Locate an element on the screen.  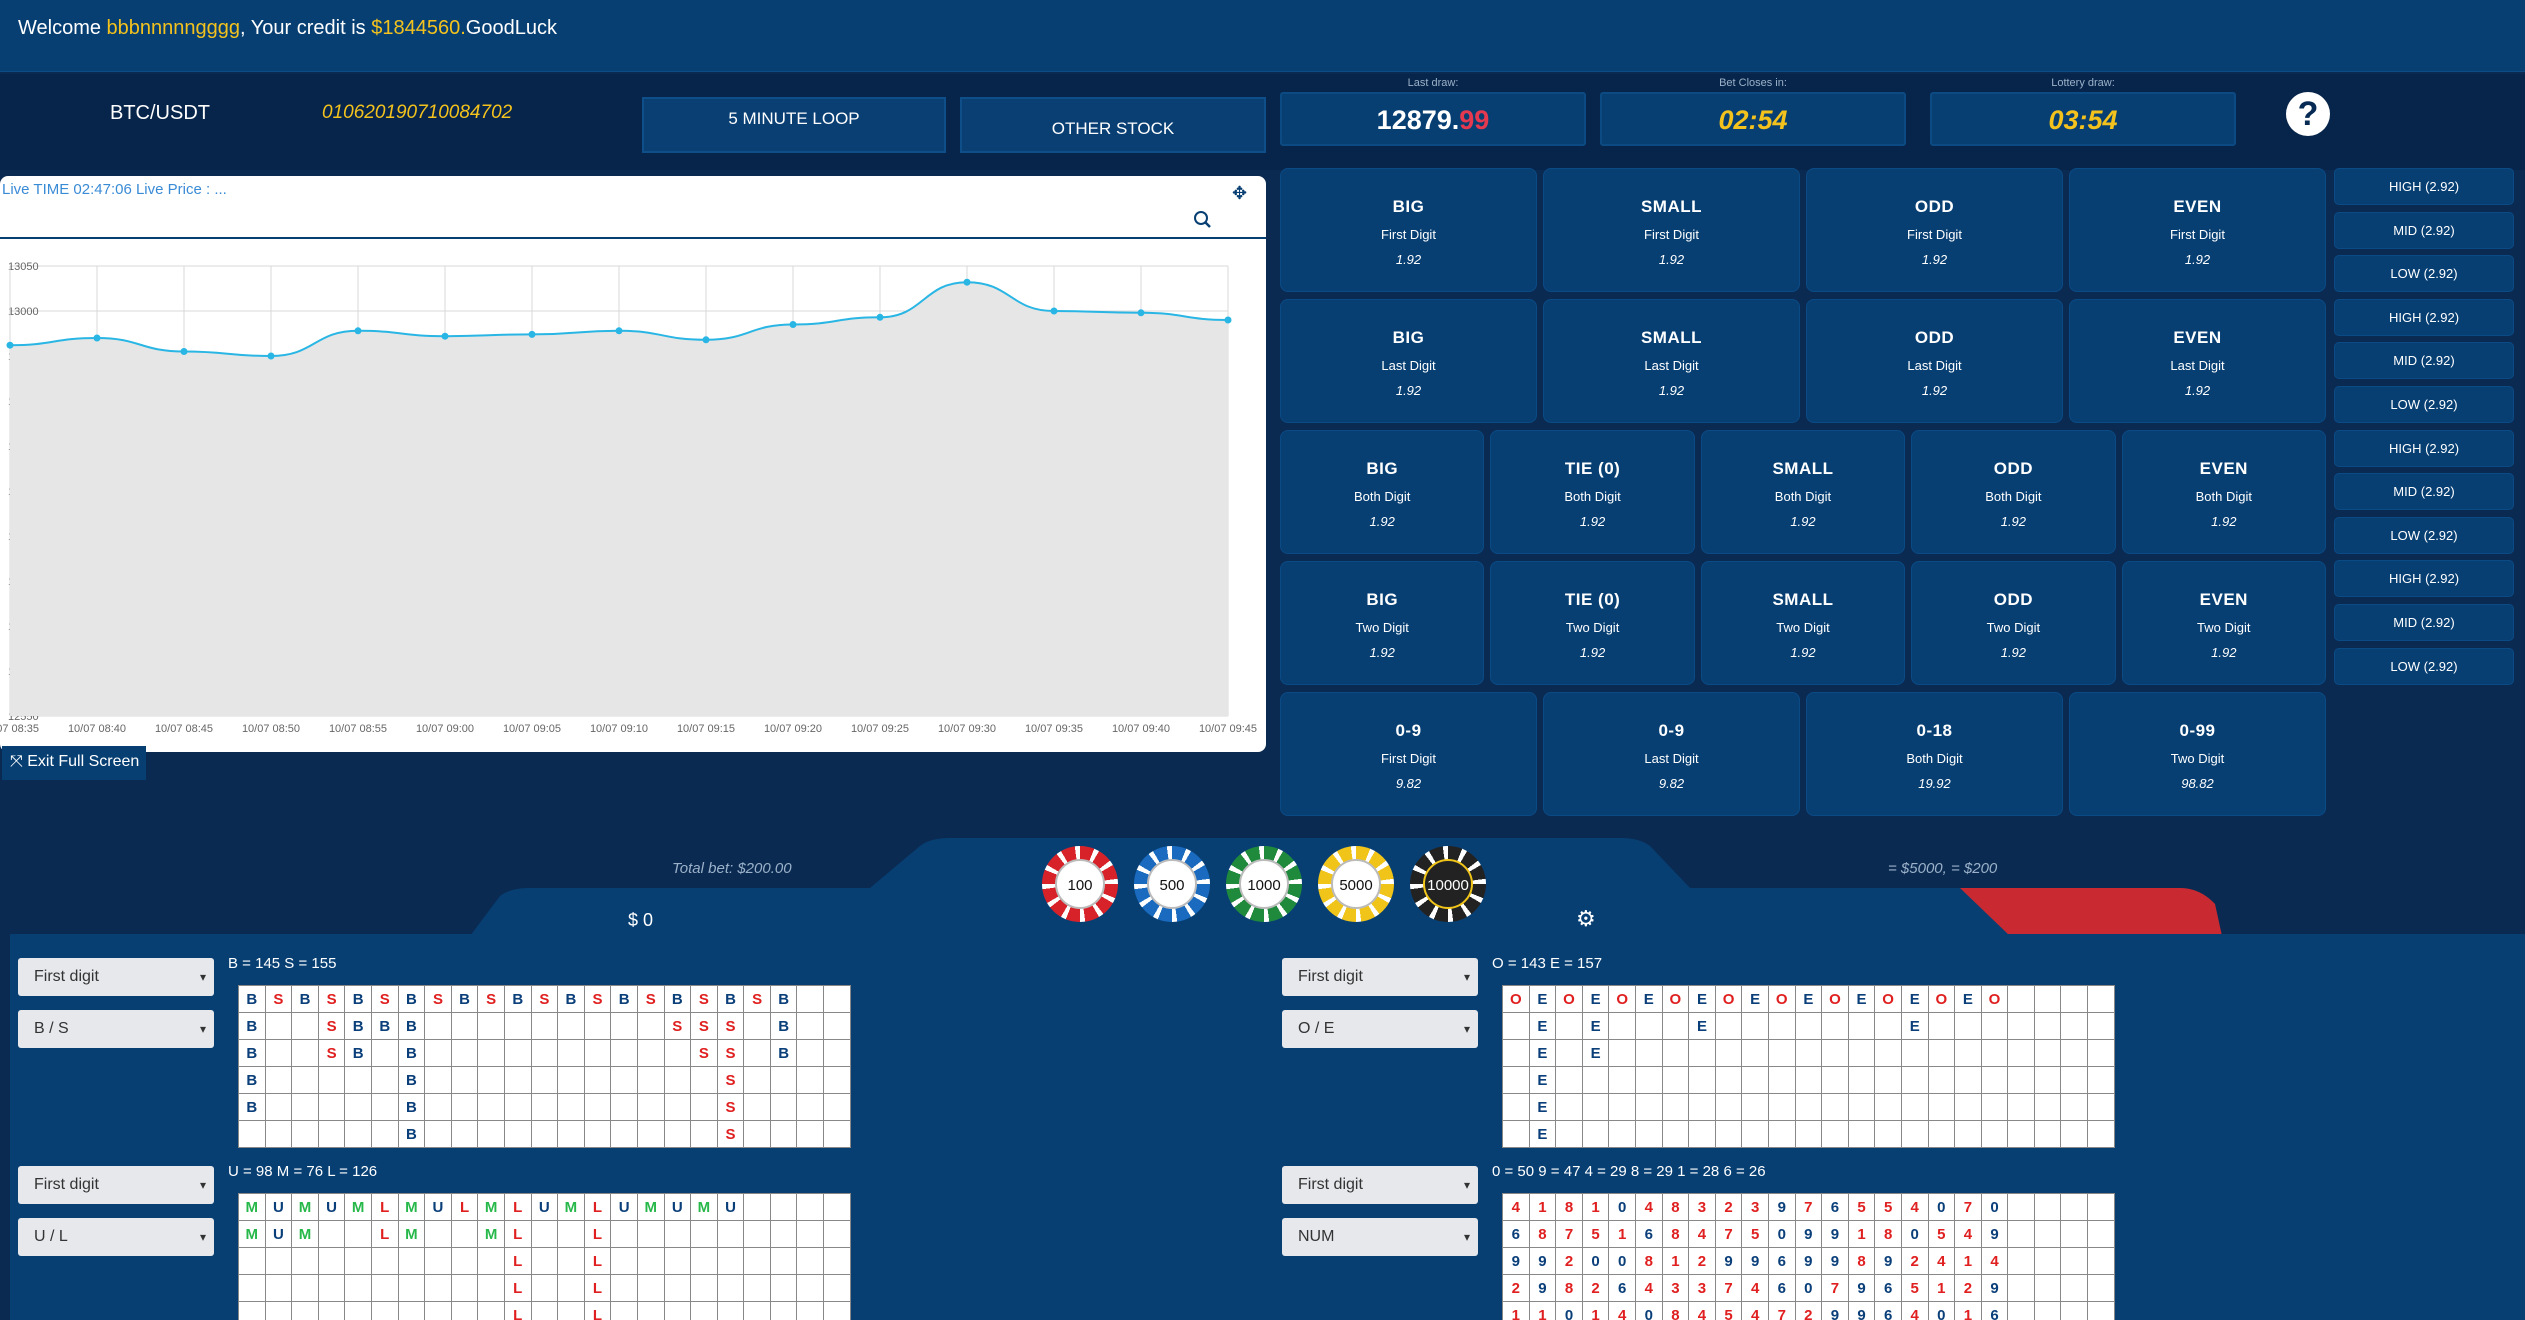
move-icon: ✥ is located at coordinates (1239, 193).